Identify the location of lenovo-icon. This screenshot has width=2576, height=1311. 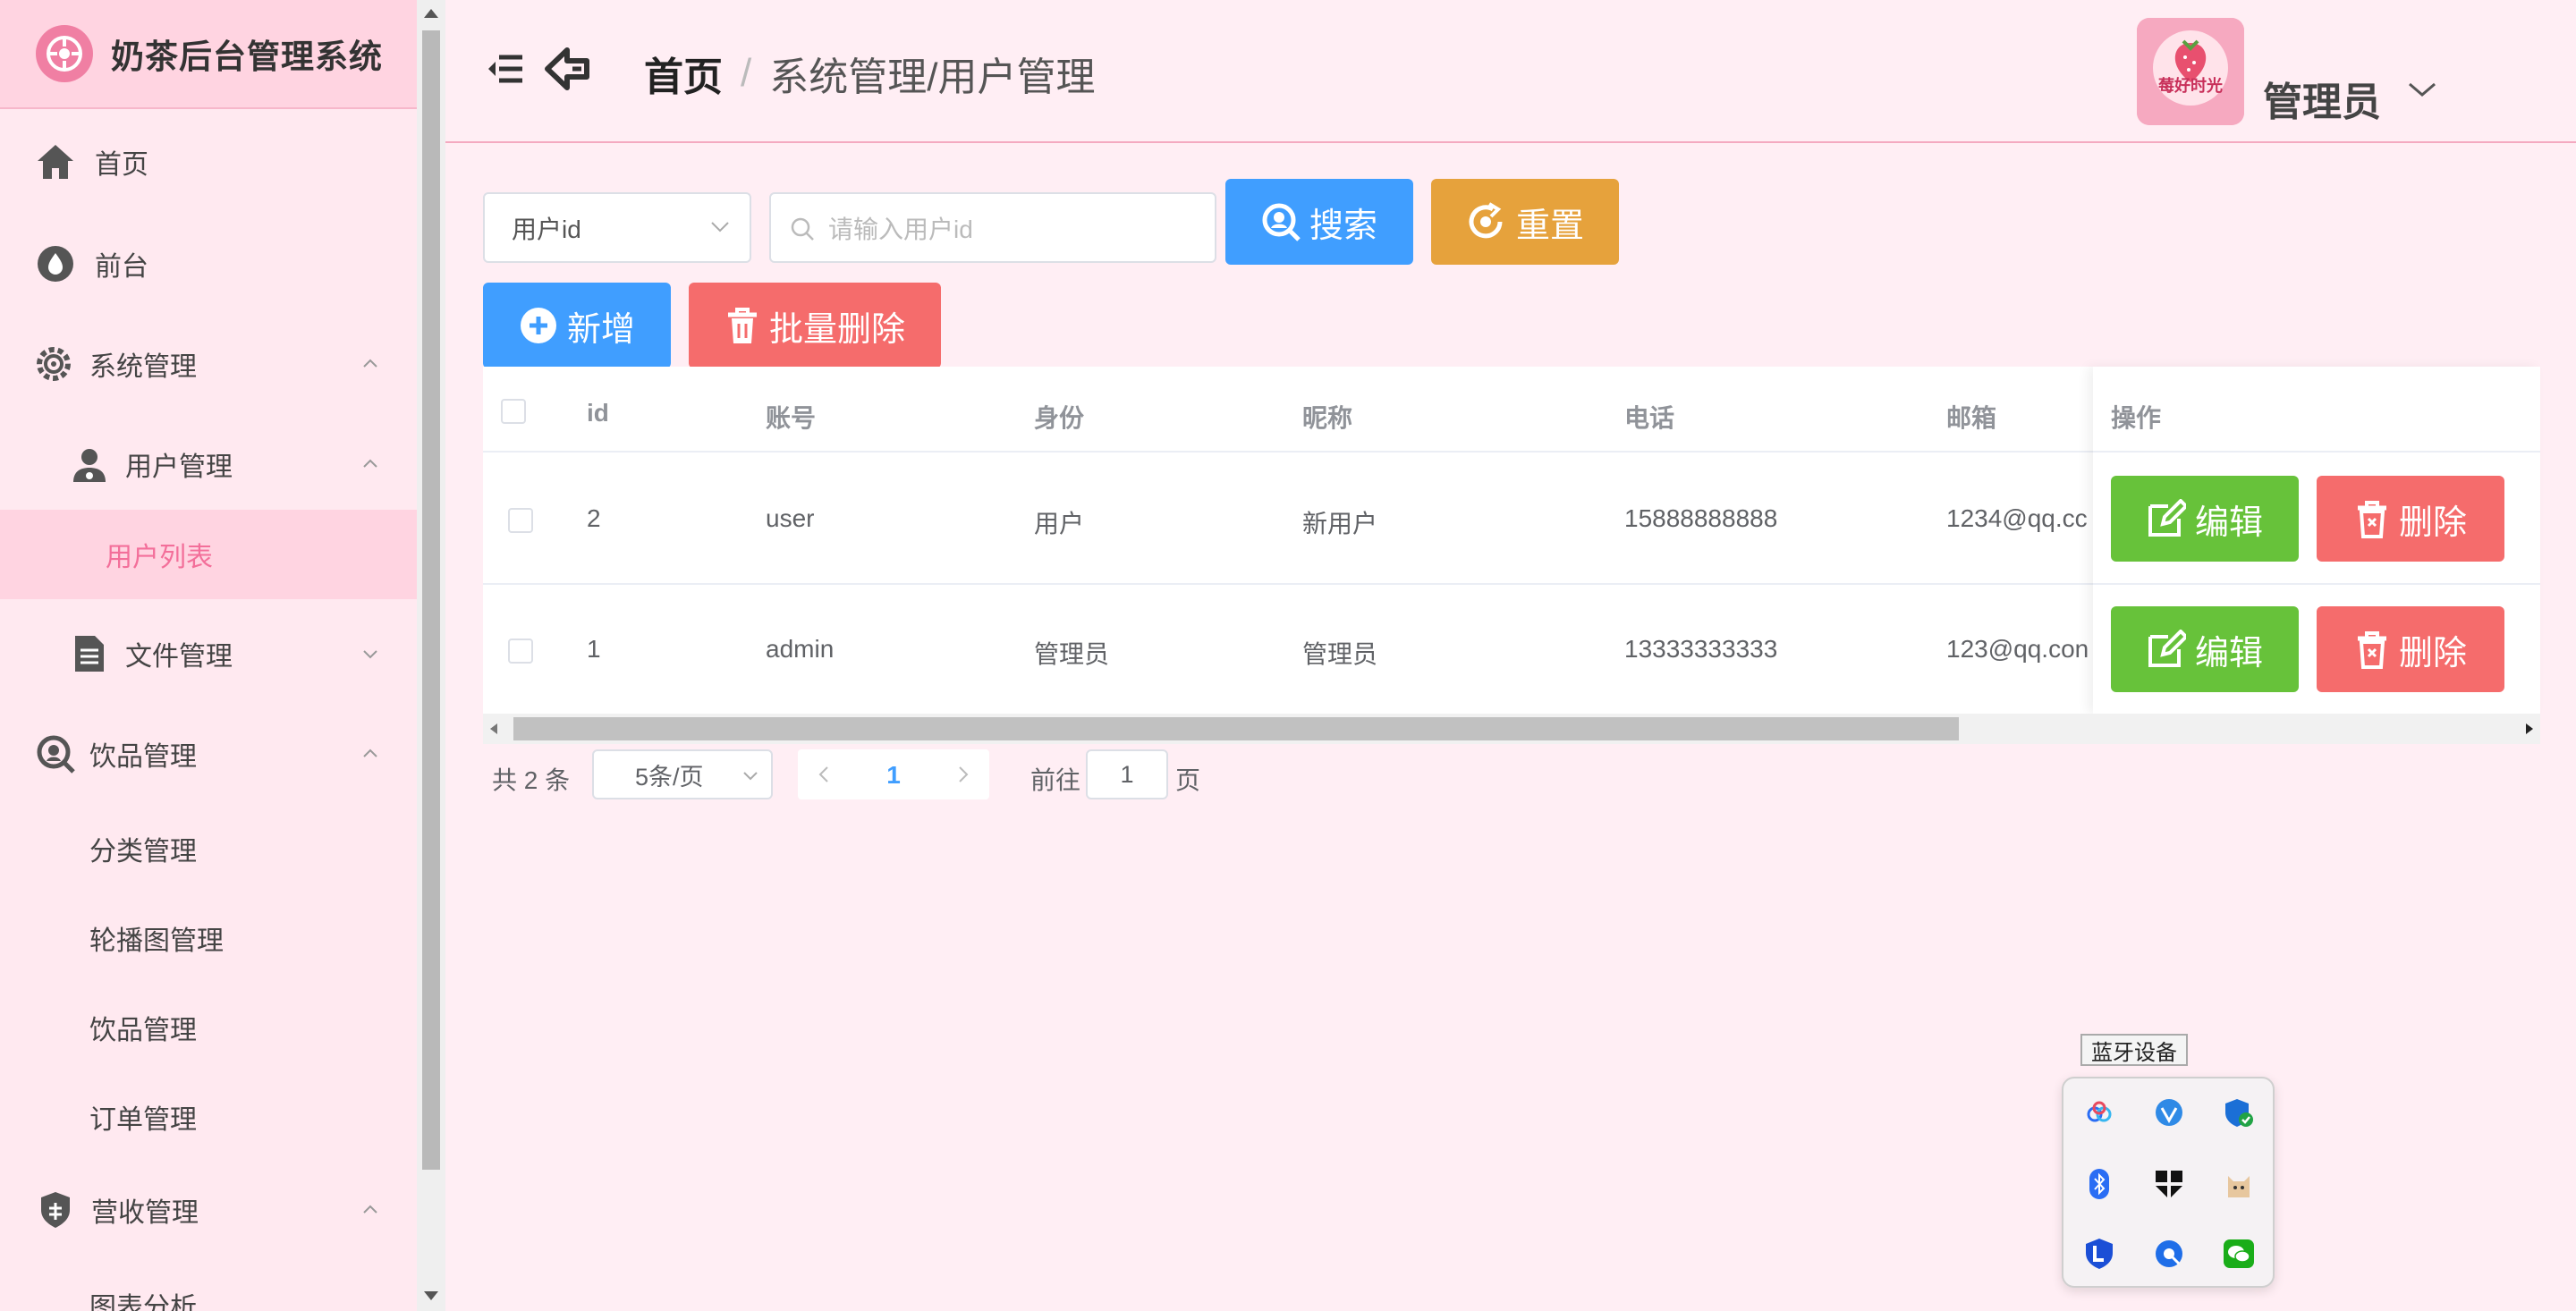
(2099, 1254).